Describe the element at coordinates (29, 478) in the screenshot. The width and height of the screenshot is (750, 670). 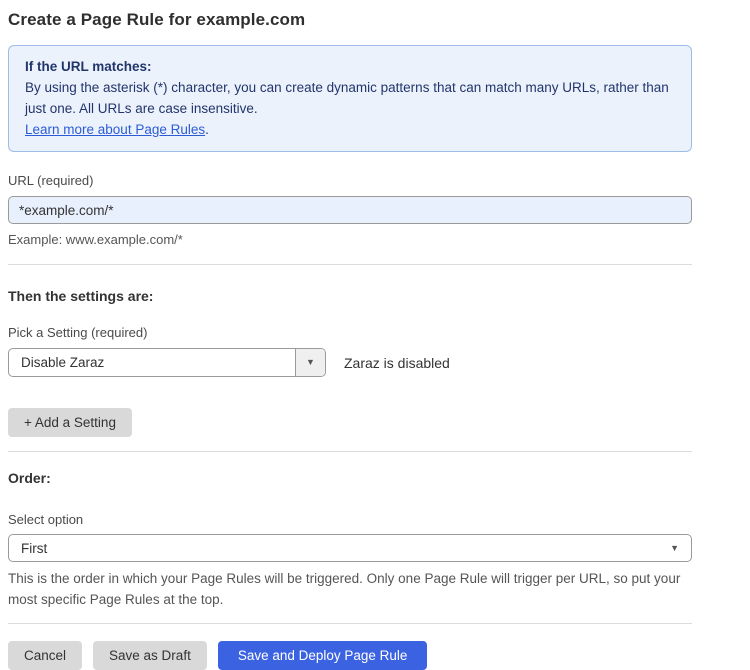
I see `order-section-heading: Order:` at that location.